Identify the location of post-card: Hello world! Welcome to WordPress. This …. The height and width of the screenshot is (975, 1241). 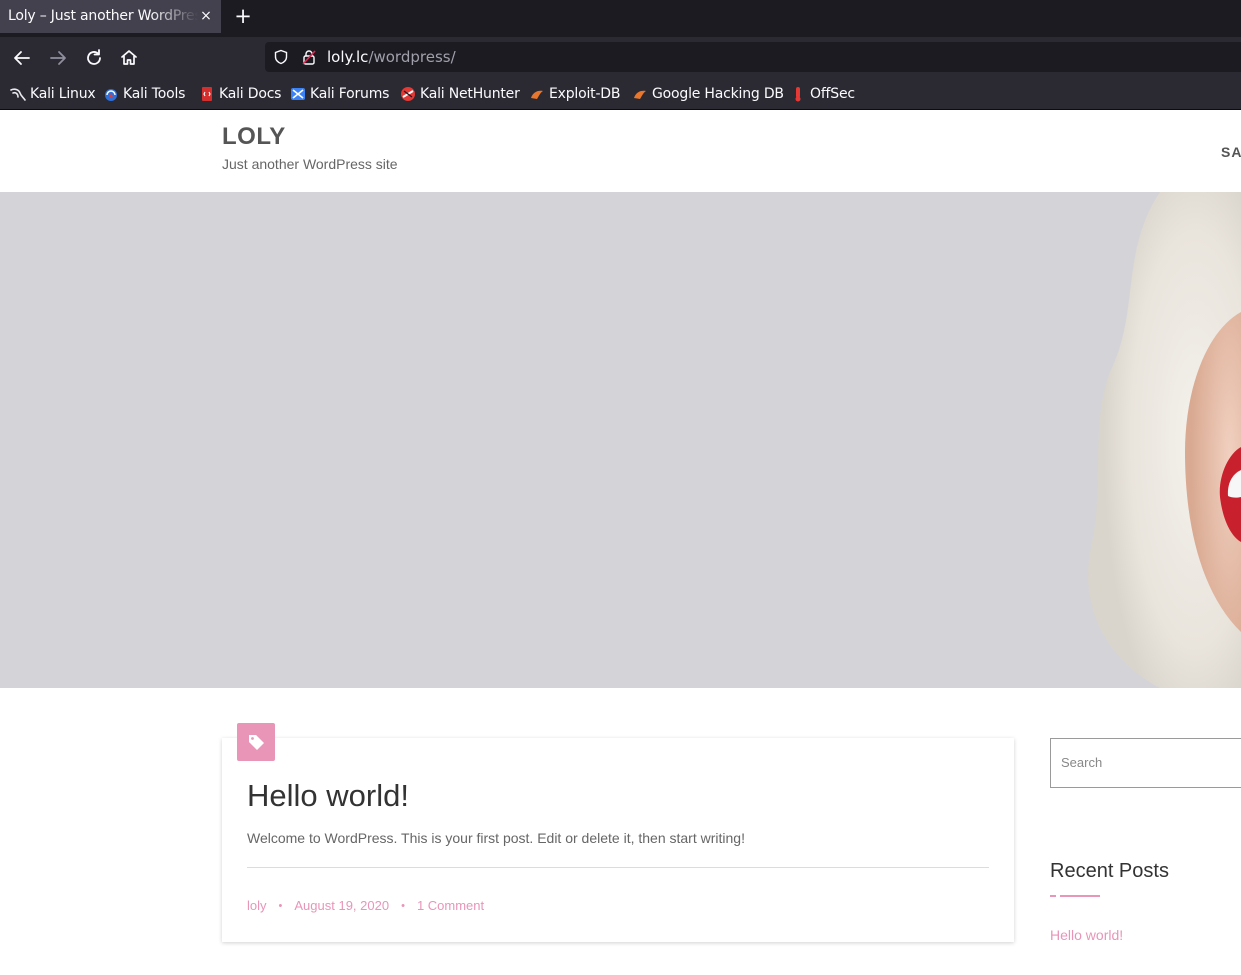
(618, 840).